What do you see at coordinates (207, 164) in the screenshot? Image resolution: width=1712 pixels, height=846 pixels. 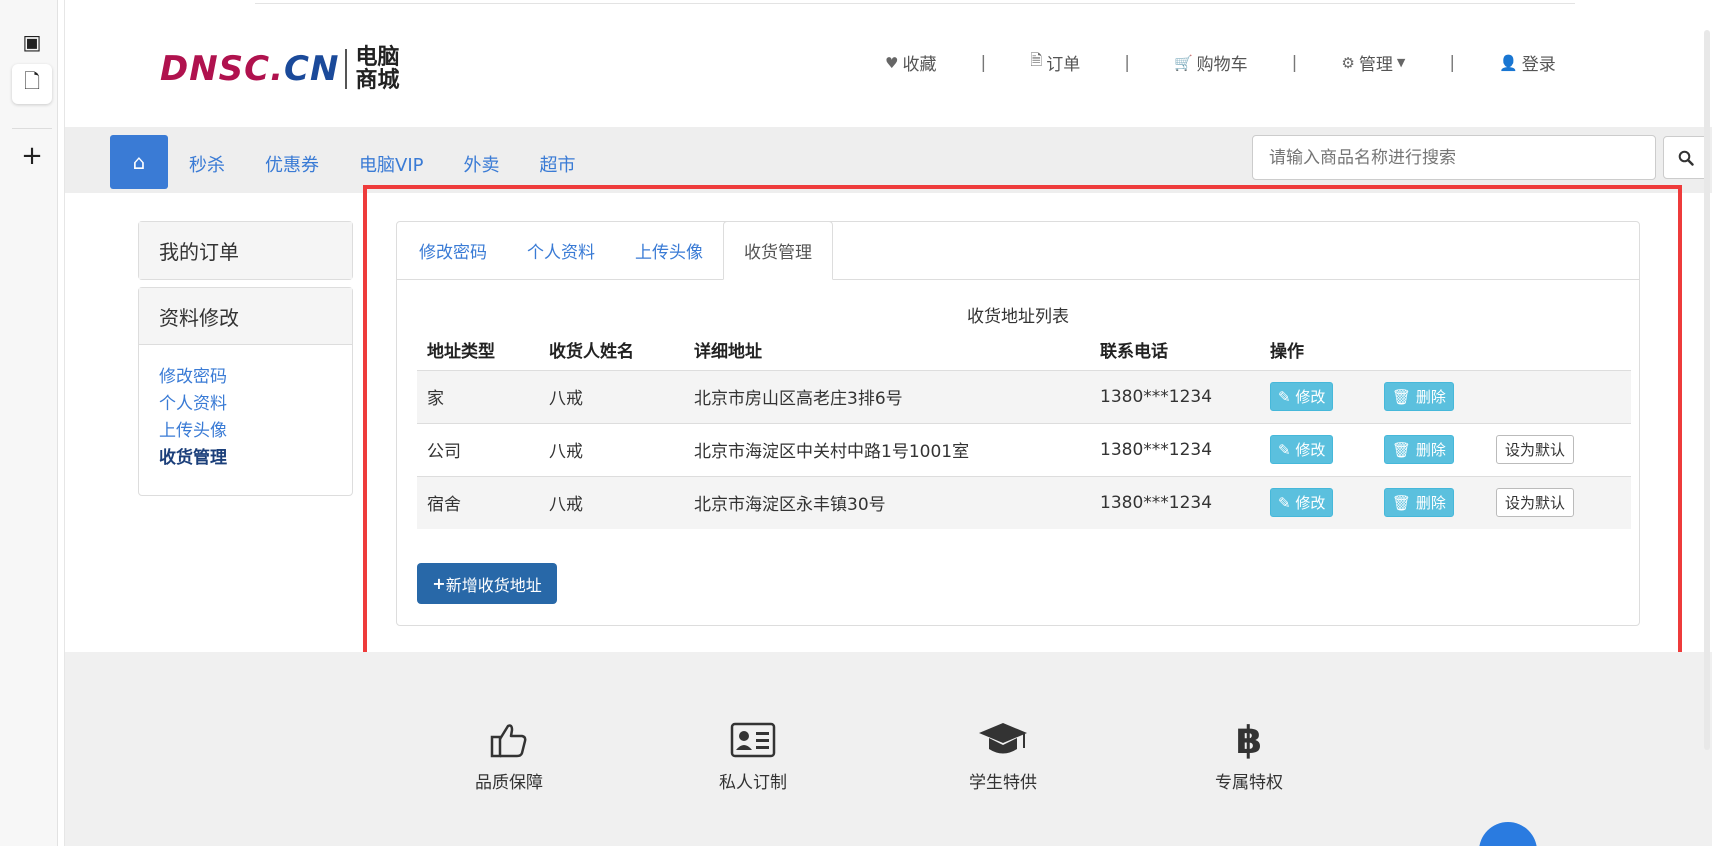 I see `nav-link-flash-sale: 秒杀` at bounding box center [207, 164].